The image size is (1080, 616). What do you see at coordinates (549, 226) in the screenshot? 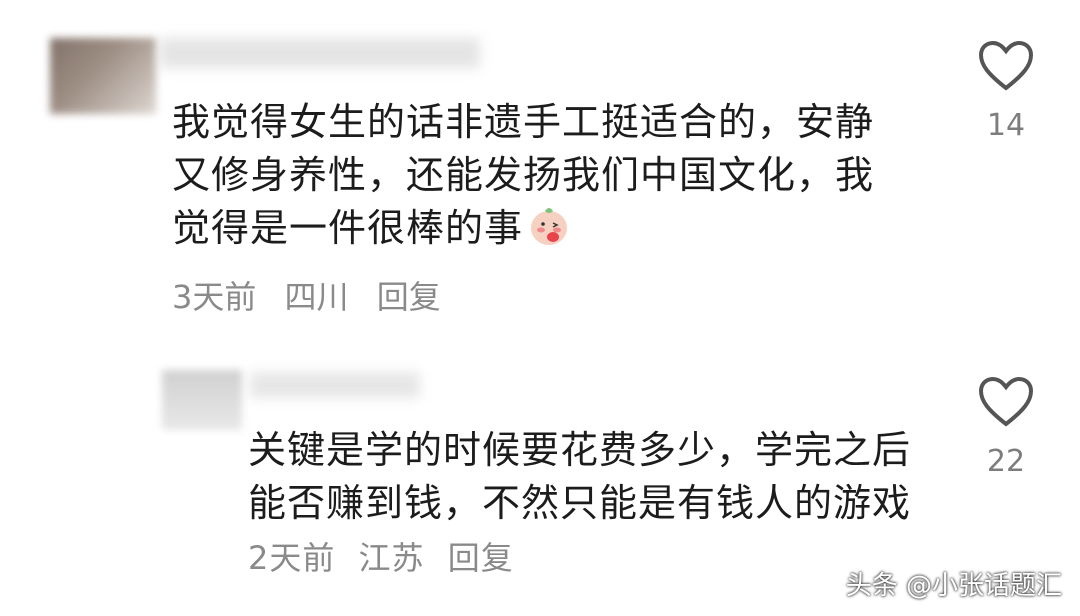
I see `blushing-peach-emoji` at bounding box center [549, 226].